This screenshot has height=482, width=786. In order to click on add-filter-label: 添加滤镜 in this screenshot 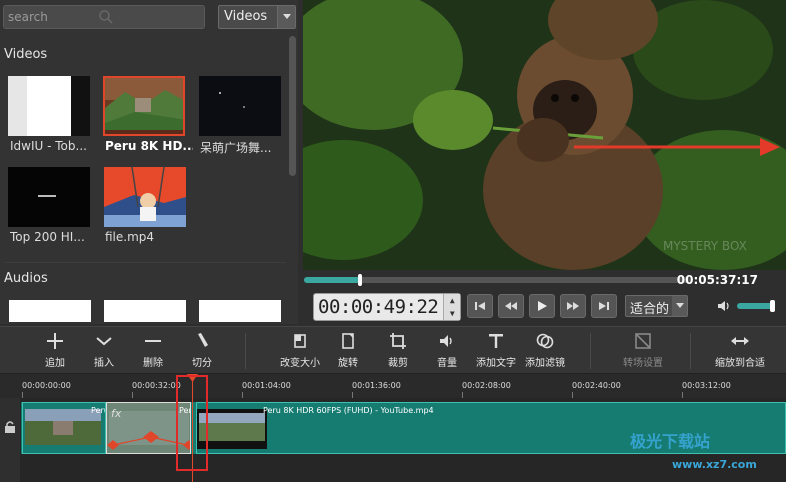, I will do `click(545, 363)`.